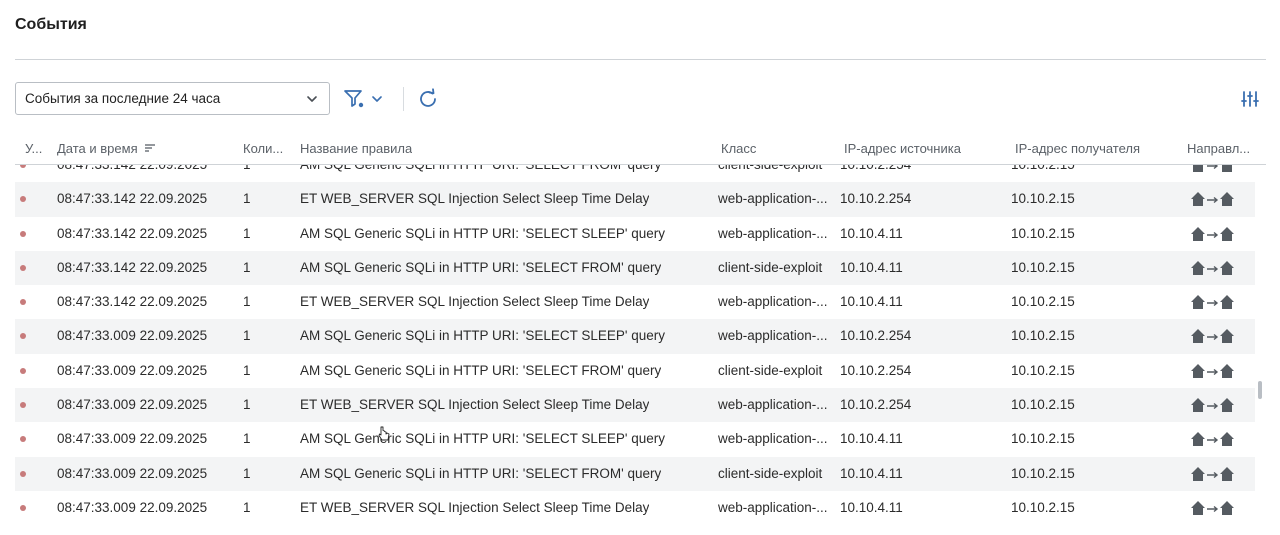  Describe the element at coordinates (640, 99) in the screenshot. I see `toolbar: События за последние 24 часа` at that location.